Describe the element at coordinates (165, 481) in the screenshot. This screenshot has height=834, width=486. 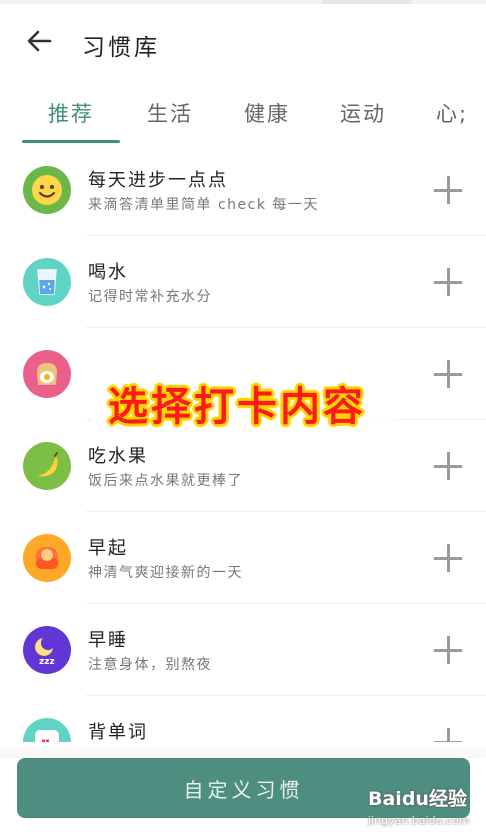
I see `habit-desc: 饭后来点水果就更棒了` at that location.